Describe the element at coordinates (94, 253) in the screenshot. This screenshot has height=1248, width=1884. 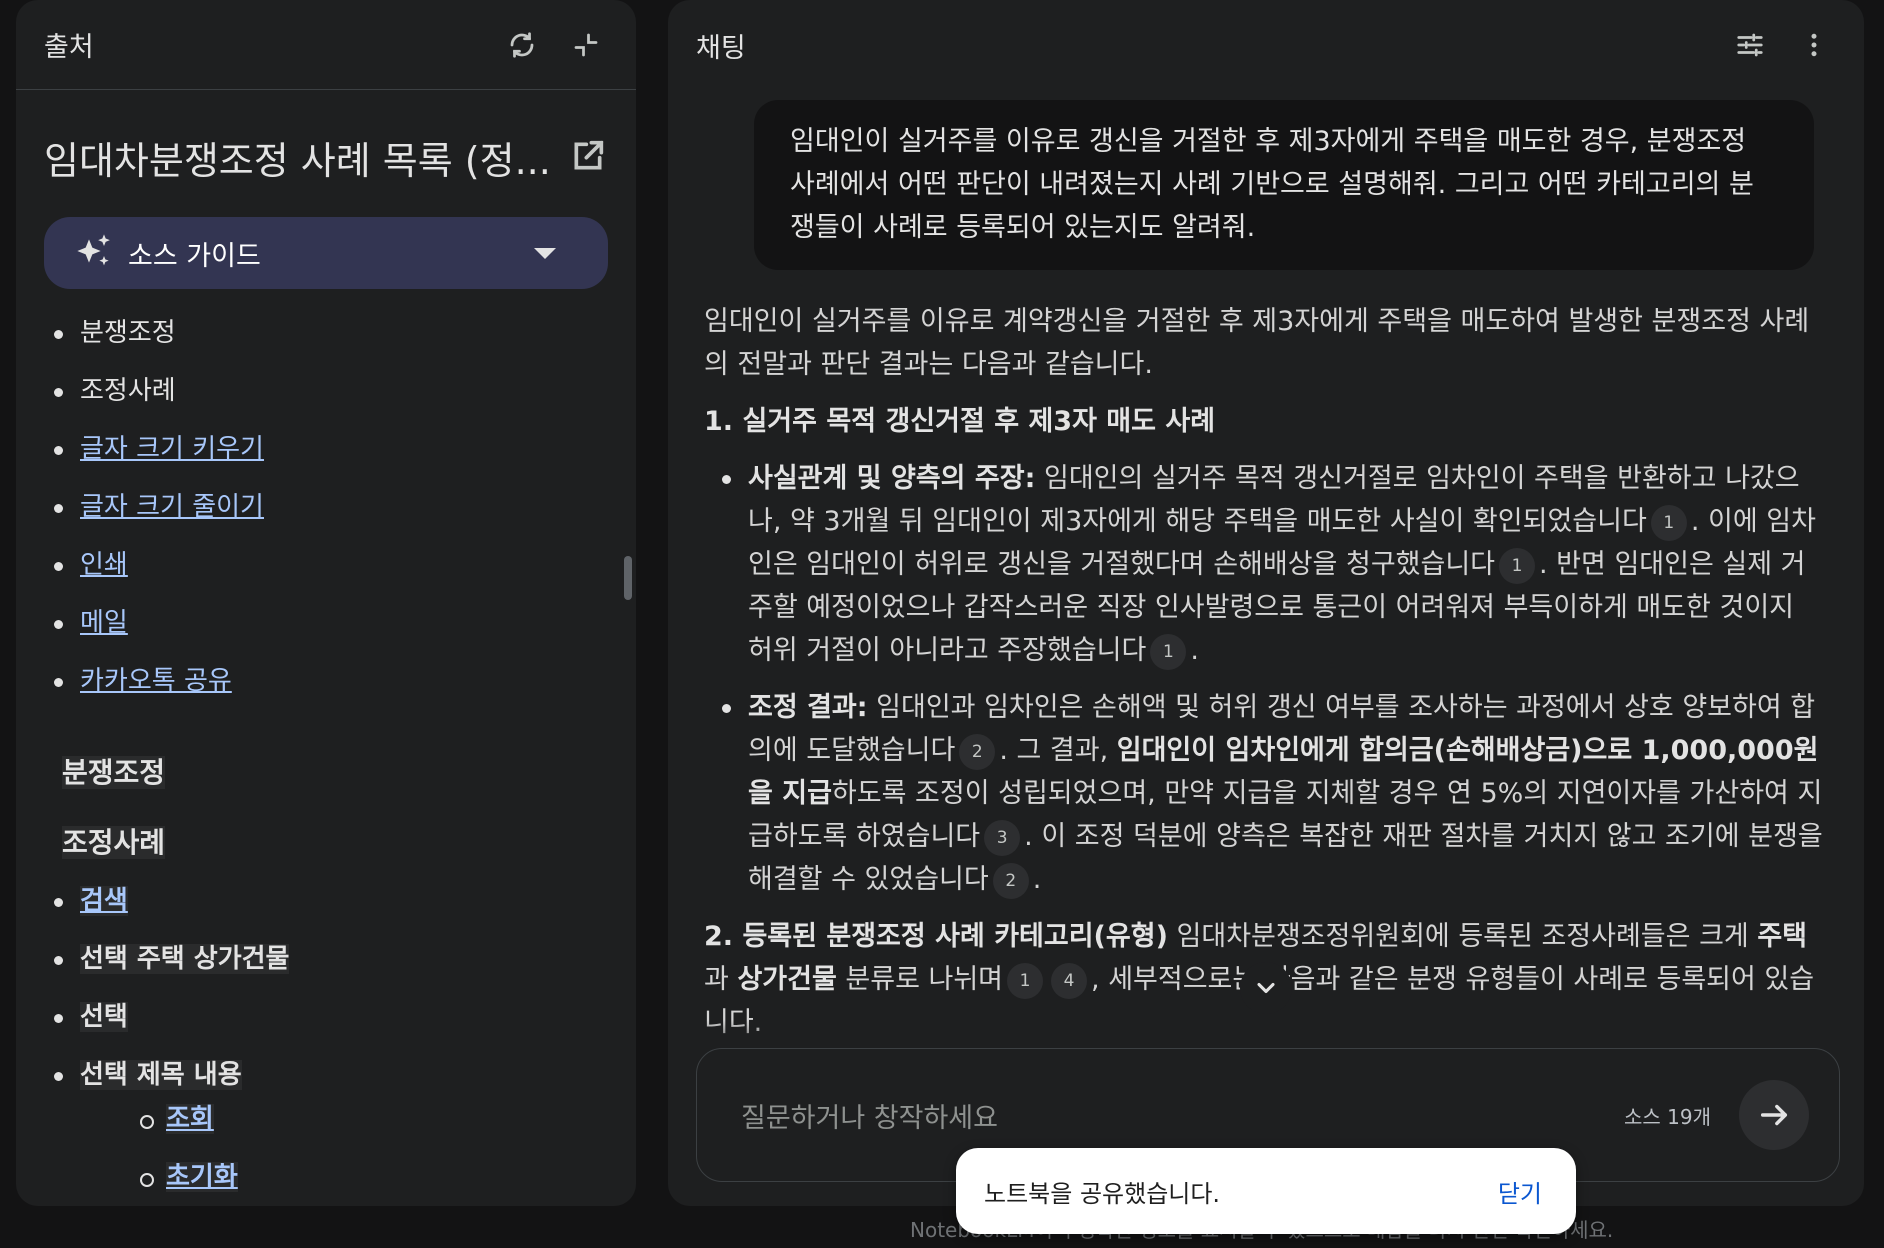
I see `sparkle-icon` at that location.